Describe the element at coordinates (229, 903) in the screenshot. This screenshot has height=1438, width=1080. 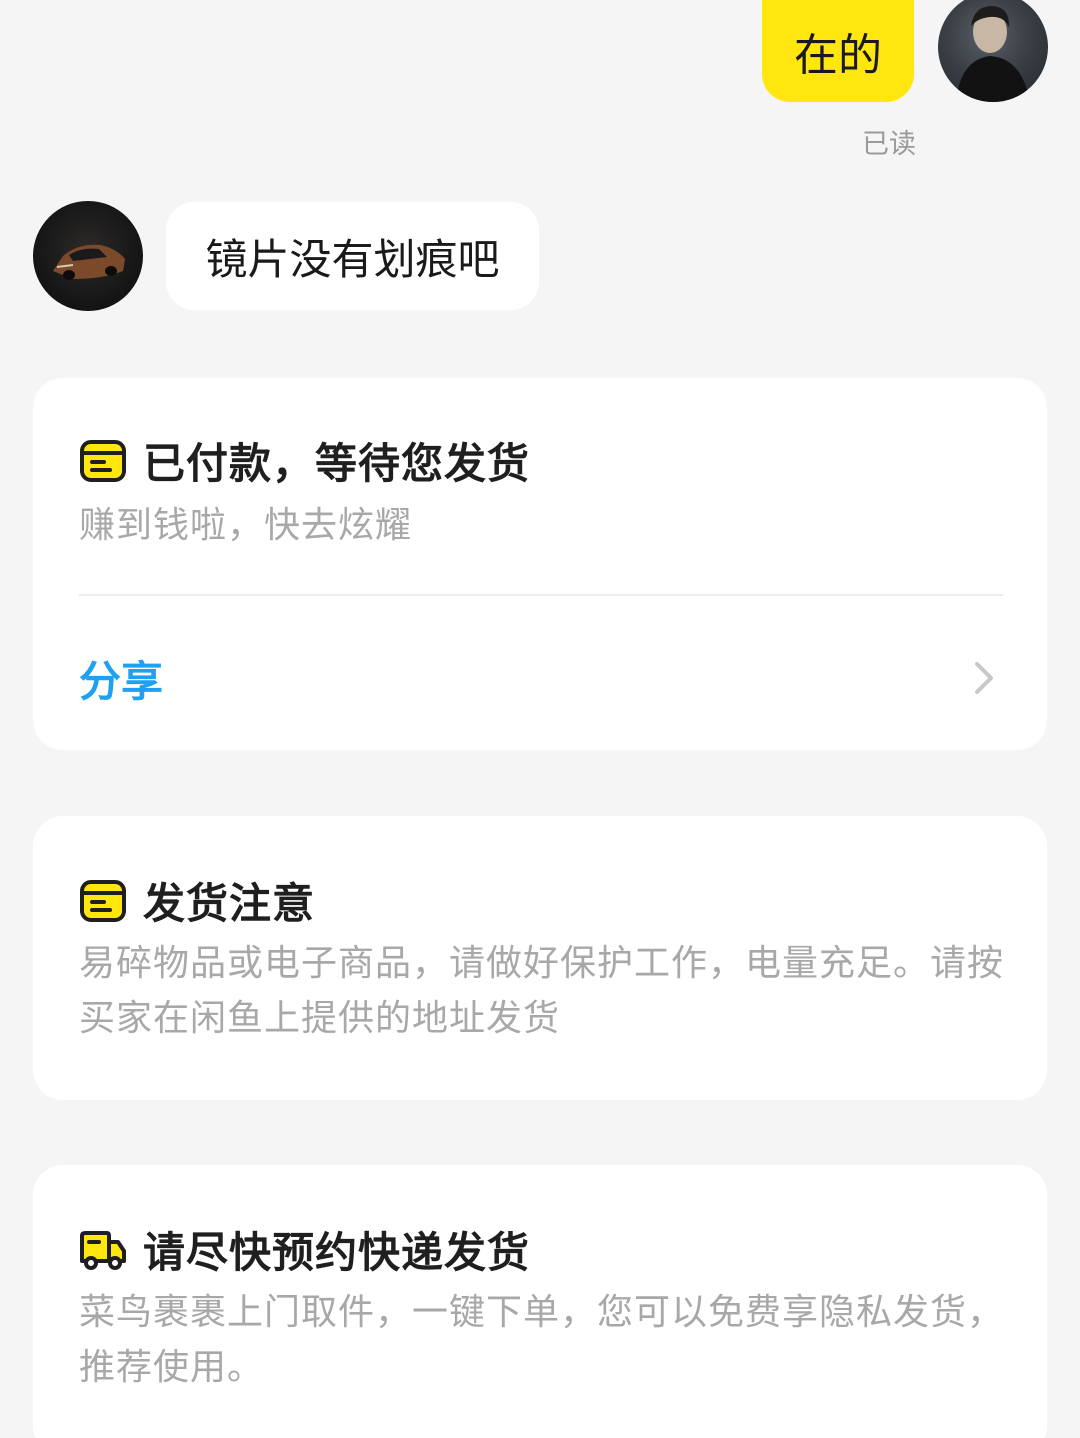
I see `shipping-notice-title: 发货注意` at that location.